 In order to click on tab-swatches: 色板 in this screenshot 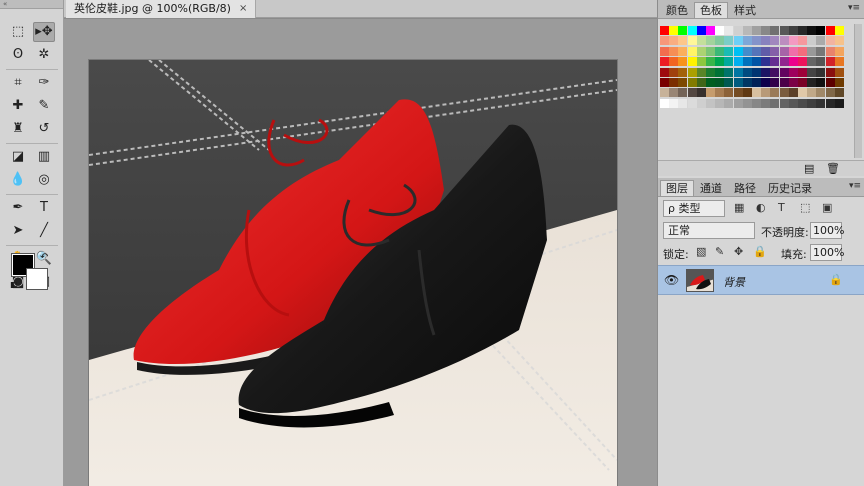, I will do `click(711, 10)`.